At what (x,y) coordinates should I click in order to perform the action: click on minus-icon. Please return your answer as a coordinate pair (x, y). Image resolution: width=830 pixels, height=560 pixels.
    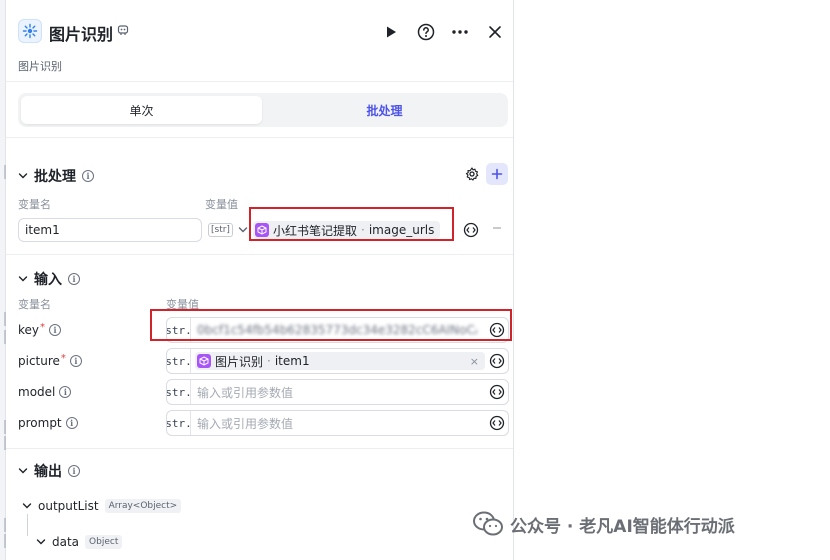
    Looking at the image, I should click on (497, 228).